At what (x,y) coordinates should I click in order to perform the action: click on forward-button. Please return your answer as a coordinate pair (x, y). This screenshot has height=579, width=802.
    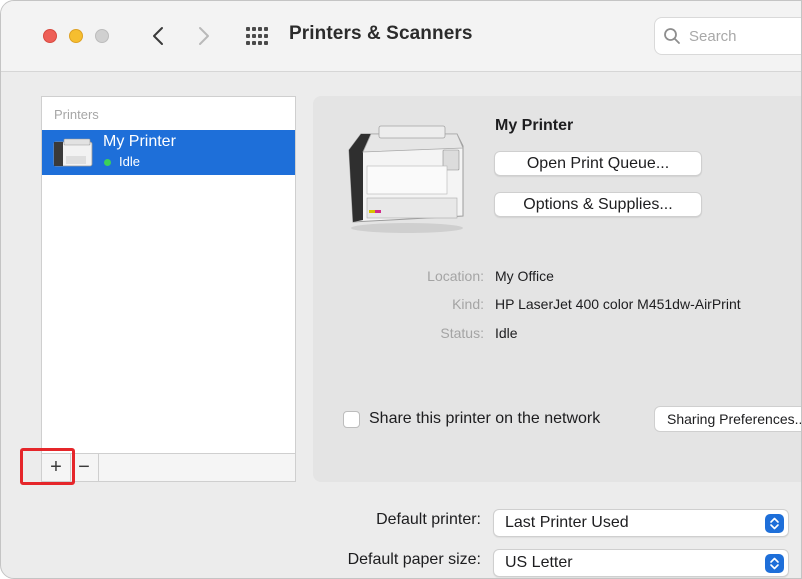
    Looking at the image, I should click on (204, 36).